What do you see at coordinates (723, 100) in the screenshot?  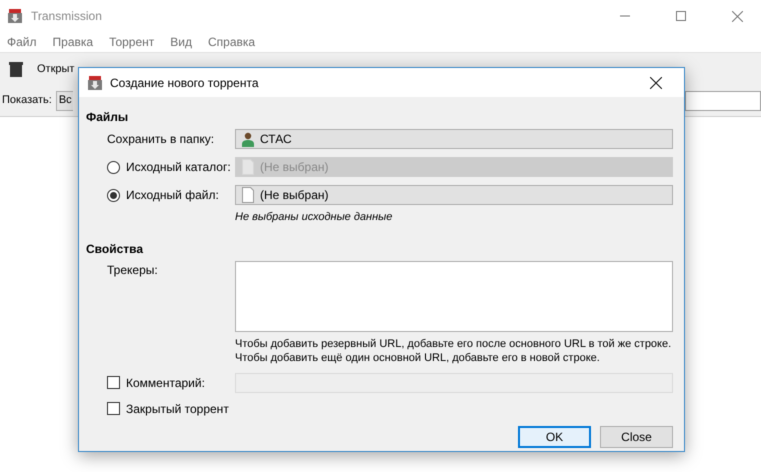 I see `search-field` at bounding box center [723, 100].